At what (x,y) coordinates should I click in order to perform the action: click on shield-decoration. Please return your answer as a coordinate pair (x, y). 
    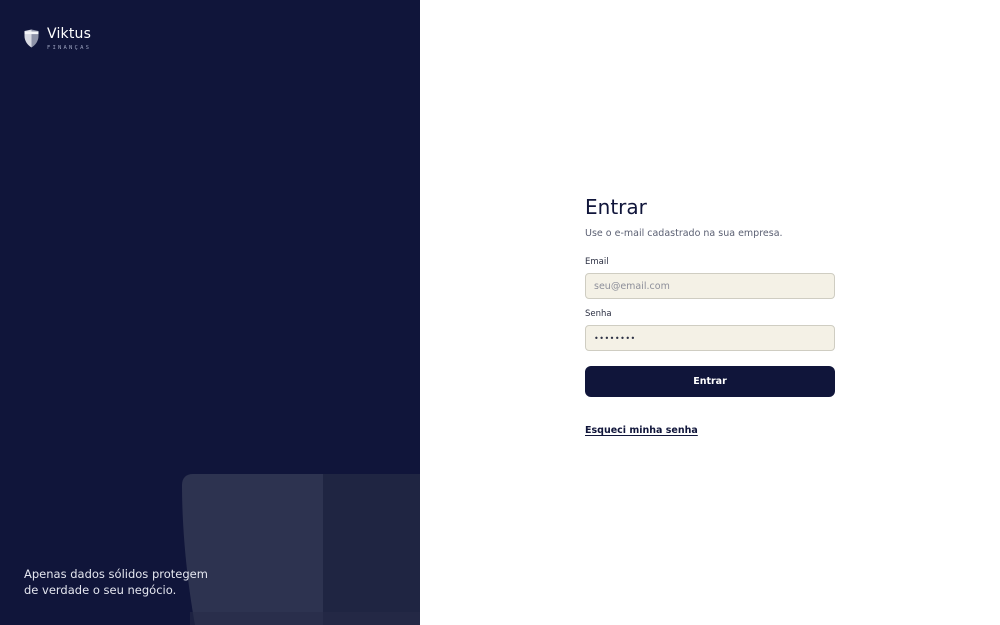
    Looking at the image, I should click on (301, 549).